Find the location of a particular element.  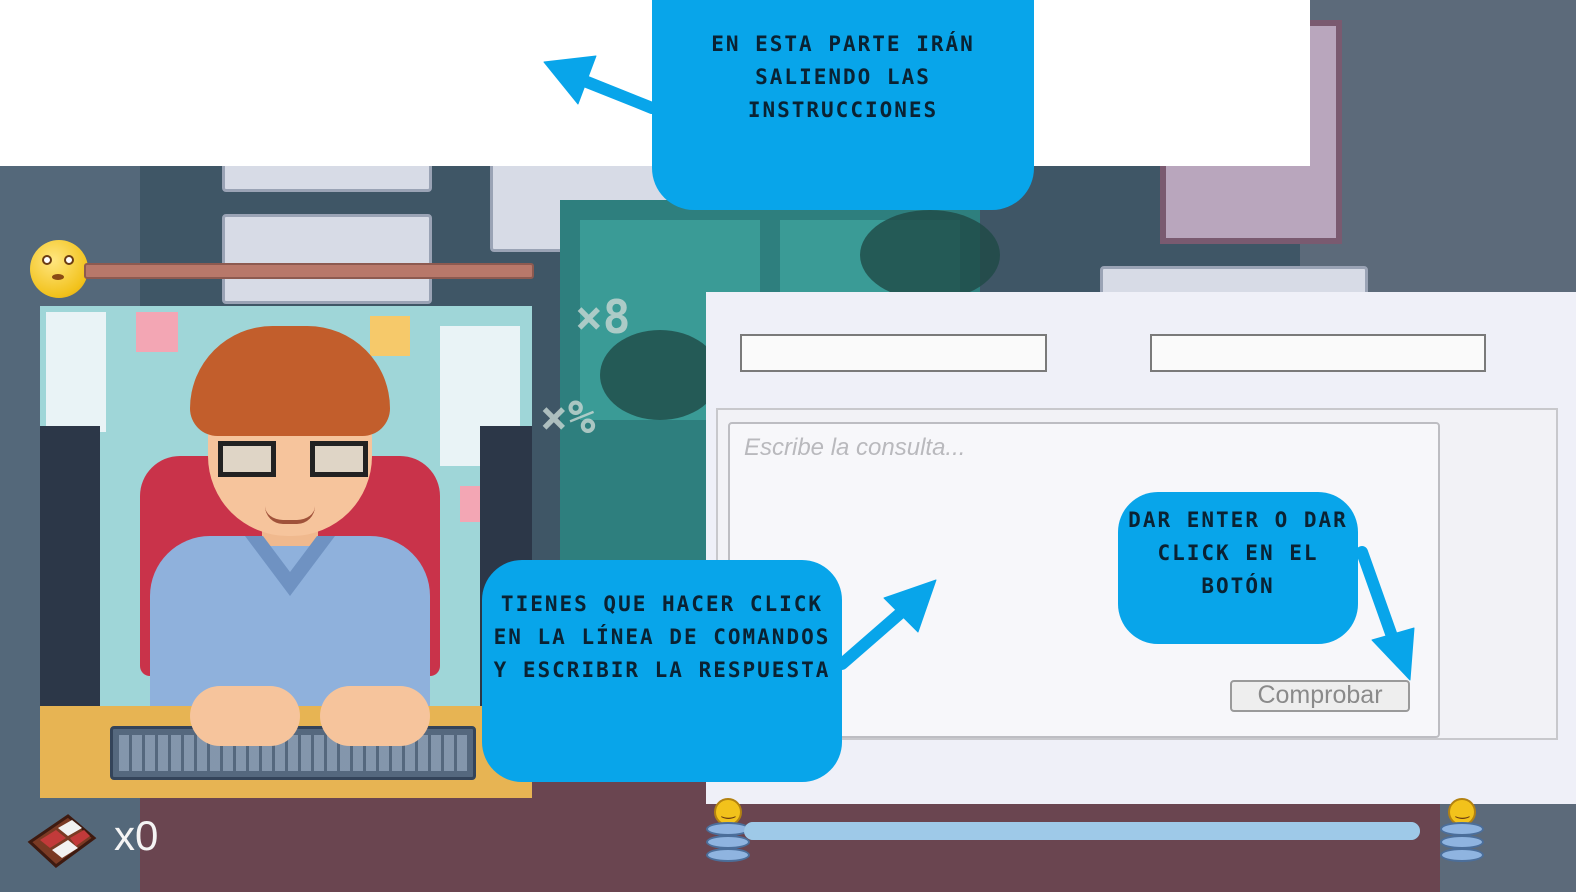

submit-tutorial-bubble: Dar enter o dar click en el botón is located at coordinates (1238, 568).